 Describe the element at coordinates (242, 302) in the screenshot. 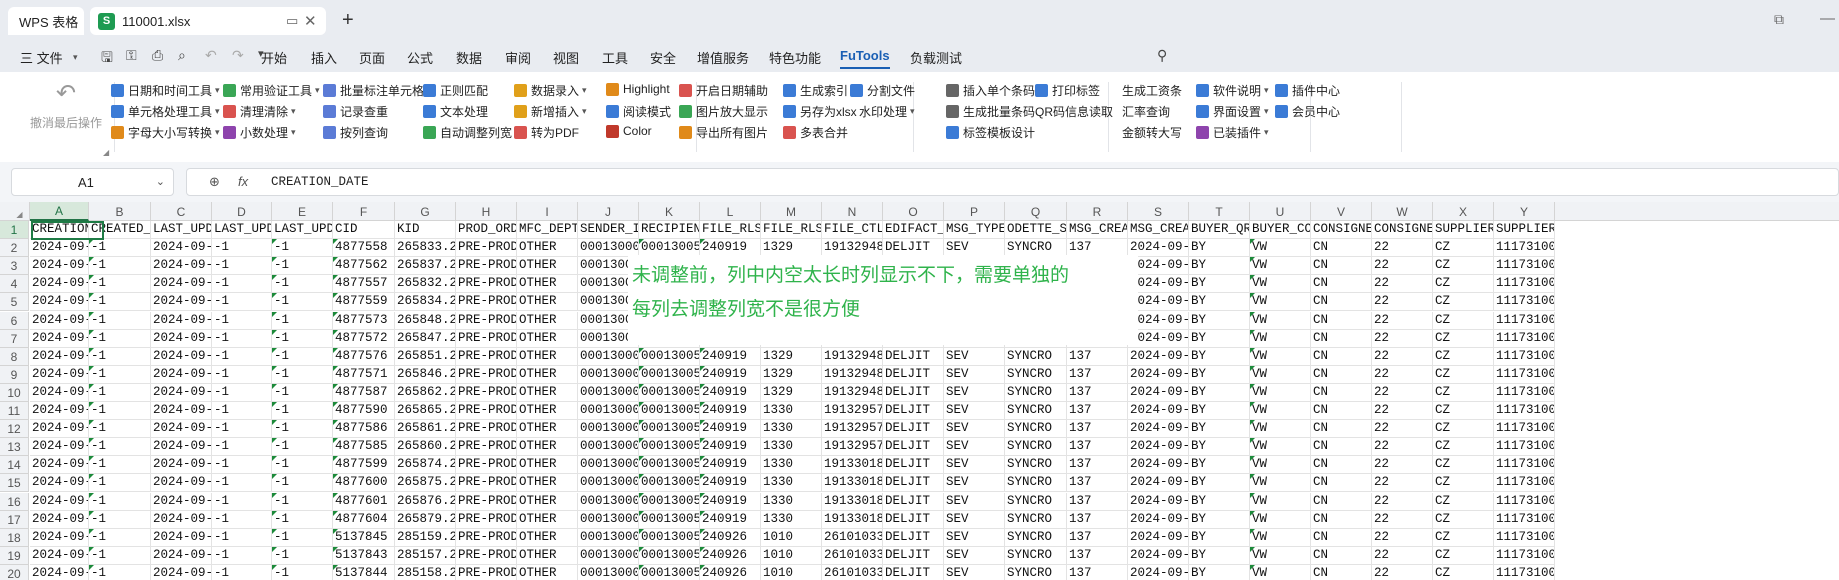

I see `cell-D5: -1` at that location.